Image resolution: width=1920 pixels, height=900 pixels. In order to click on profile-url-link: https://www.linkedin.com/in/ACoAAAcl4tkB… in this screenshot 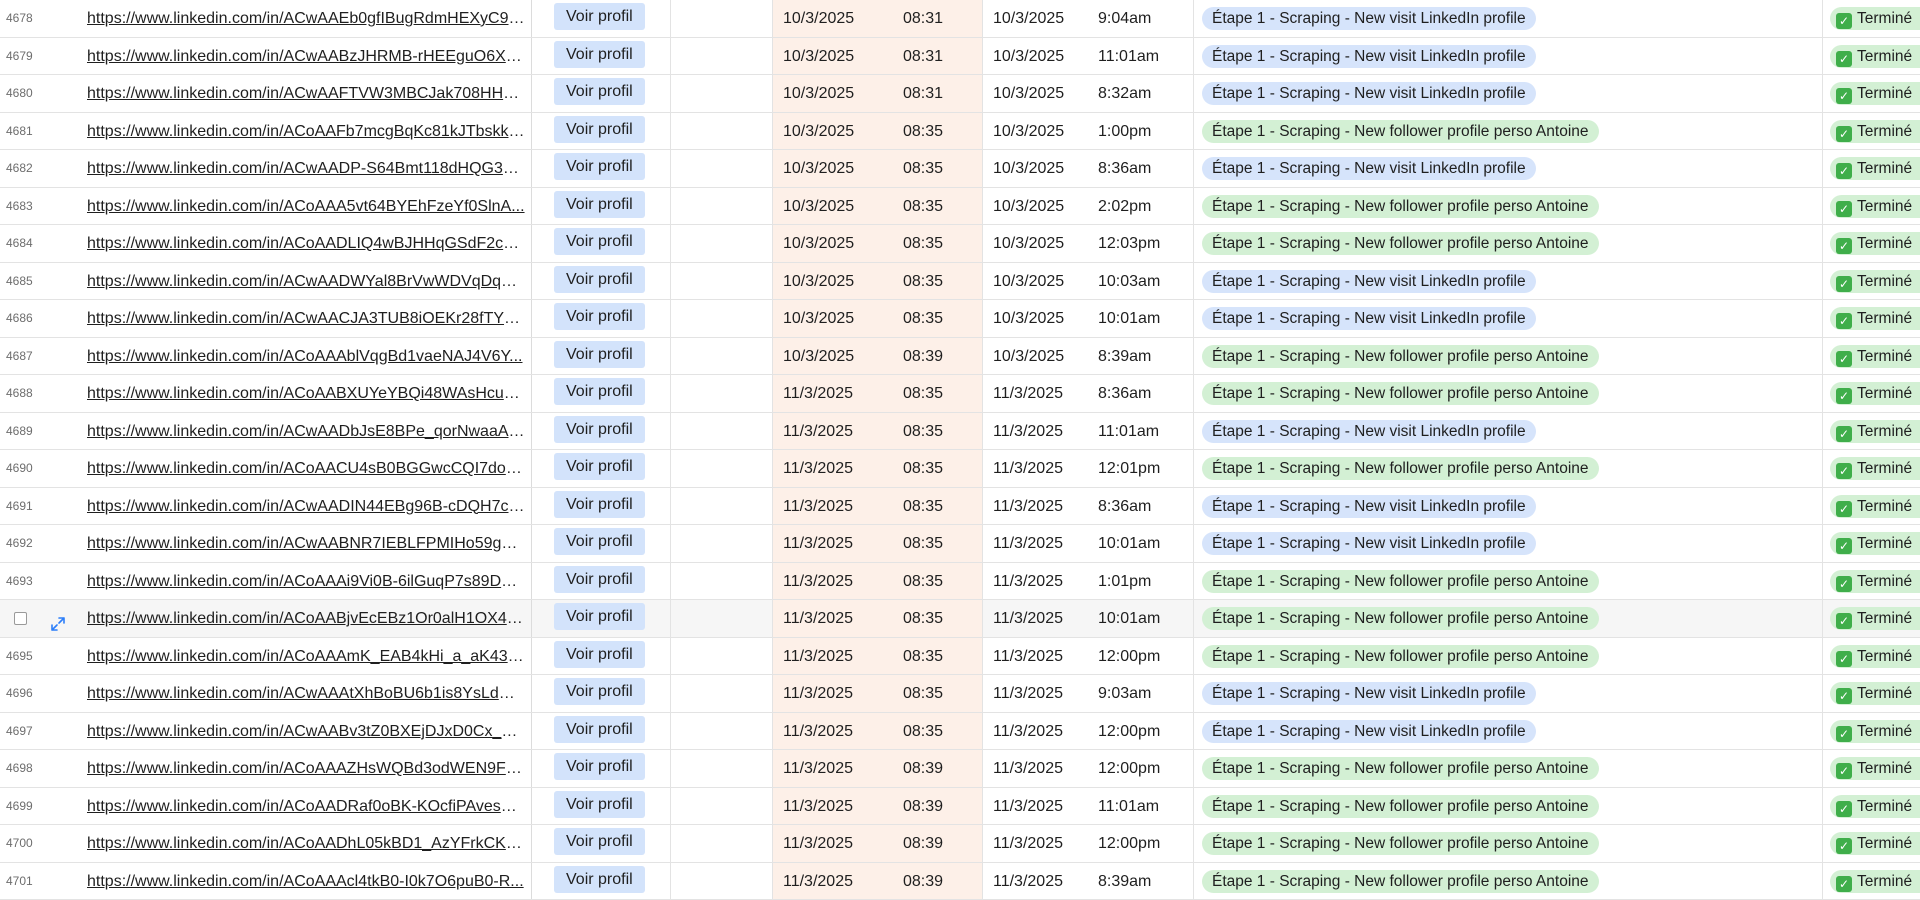, I will do `click(306, 881)`.